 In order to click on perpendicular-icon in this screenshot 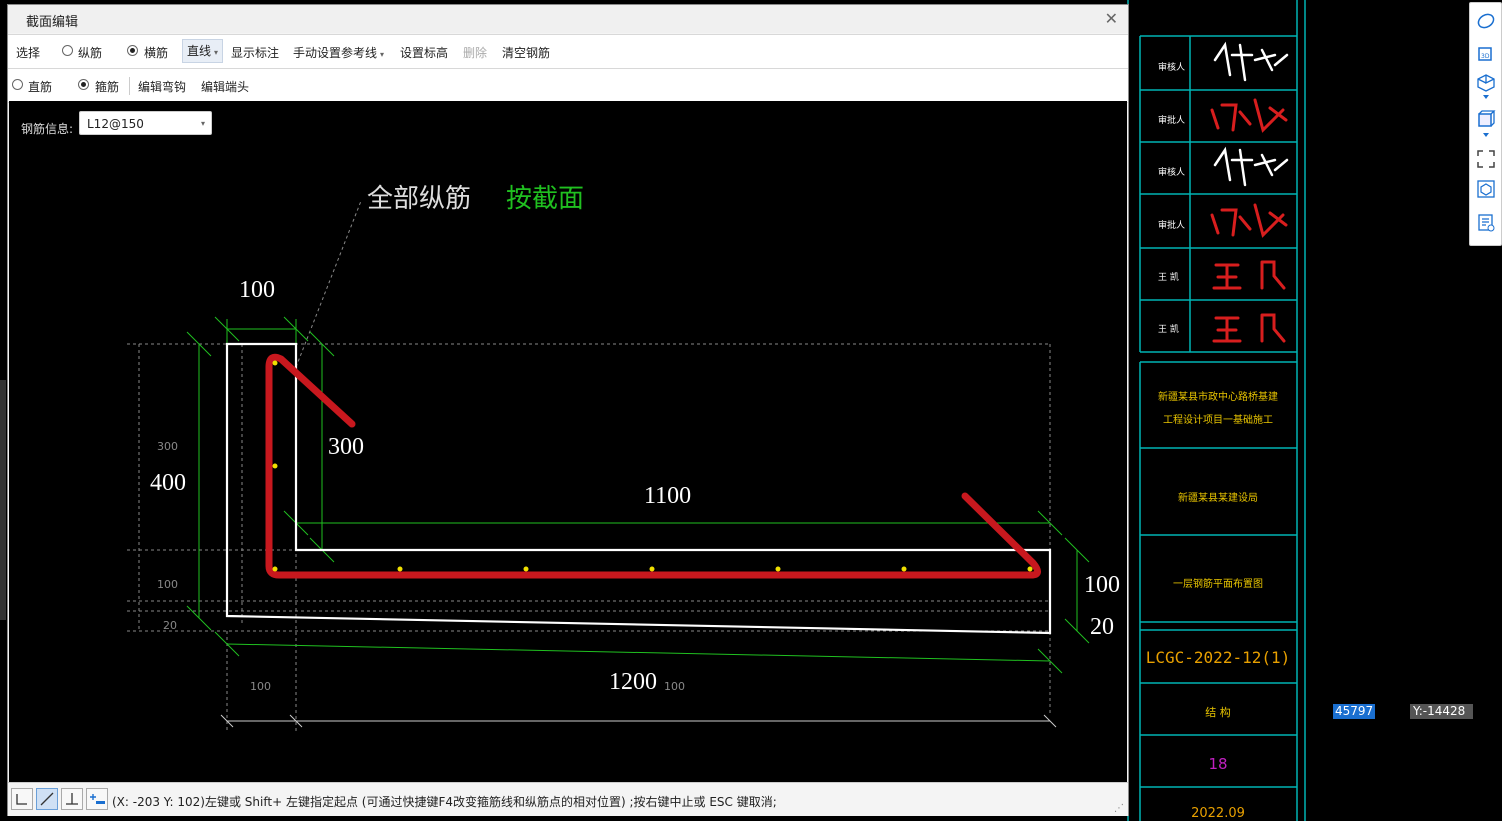, I will do `click(72, 799)`.